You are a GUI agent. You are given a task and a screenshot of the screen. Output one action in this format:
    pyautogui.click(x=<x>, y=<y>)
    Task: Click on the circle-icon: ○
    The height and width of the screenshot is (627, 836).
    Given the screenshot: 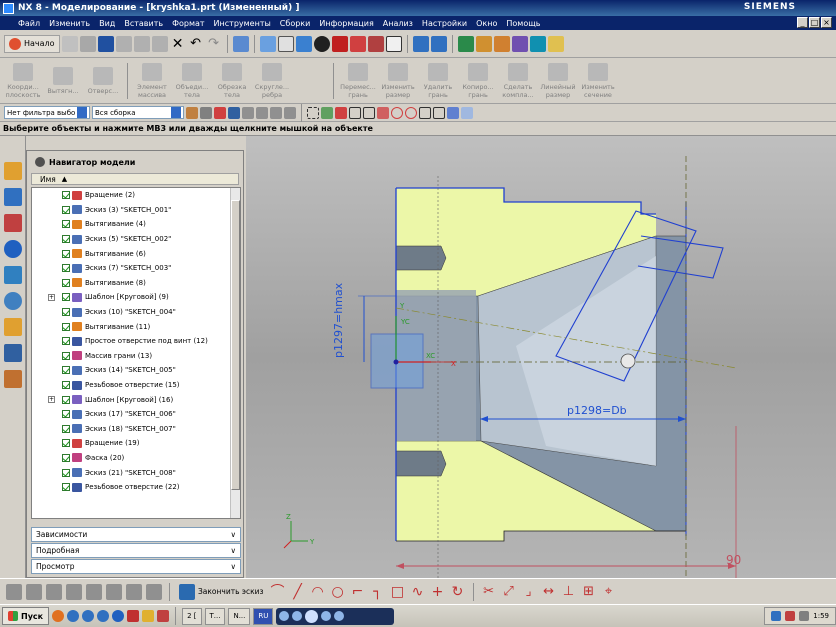 What is the action you would take?
    pyautogui.click(x=338, y=592)
    